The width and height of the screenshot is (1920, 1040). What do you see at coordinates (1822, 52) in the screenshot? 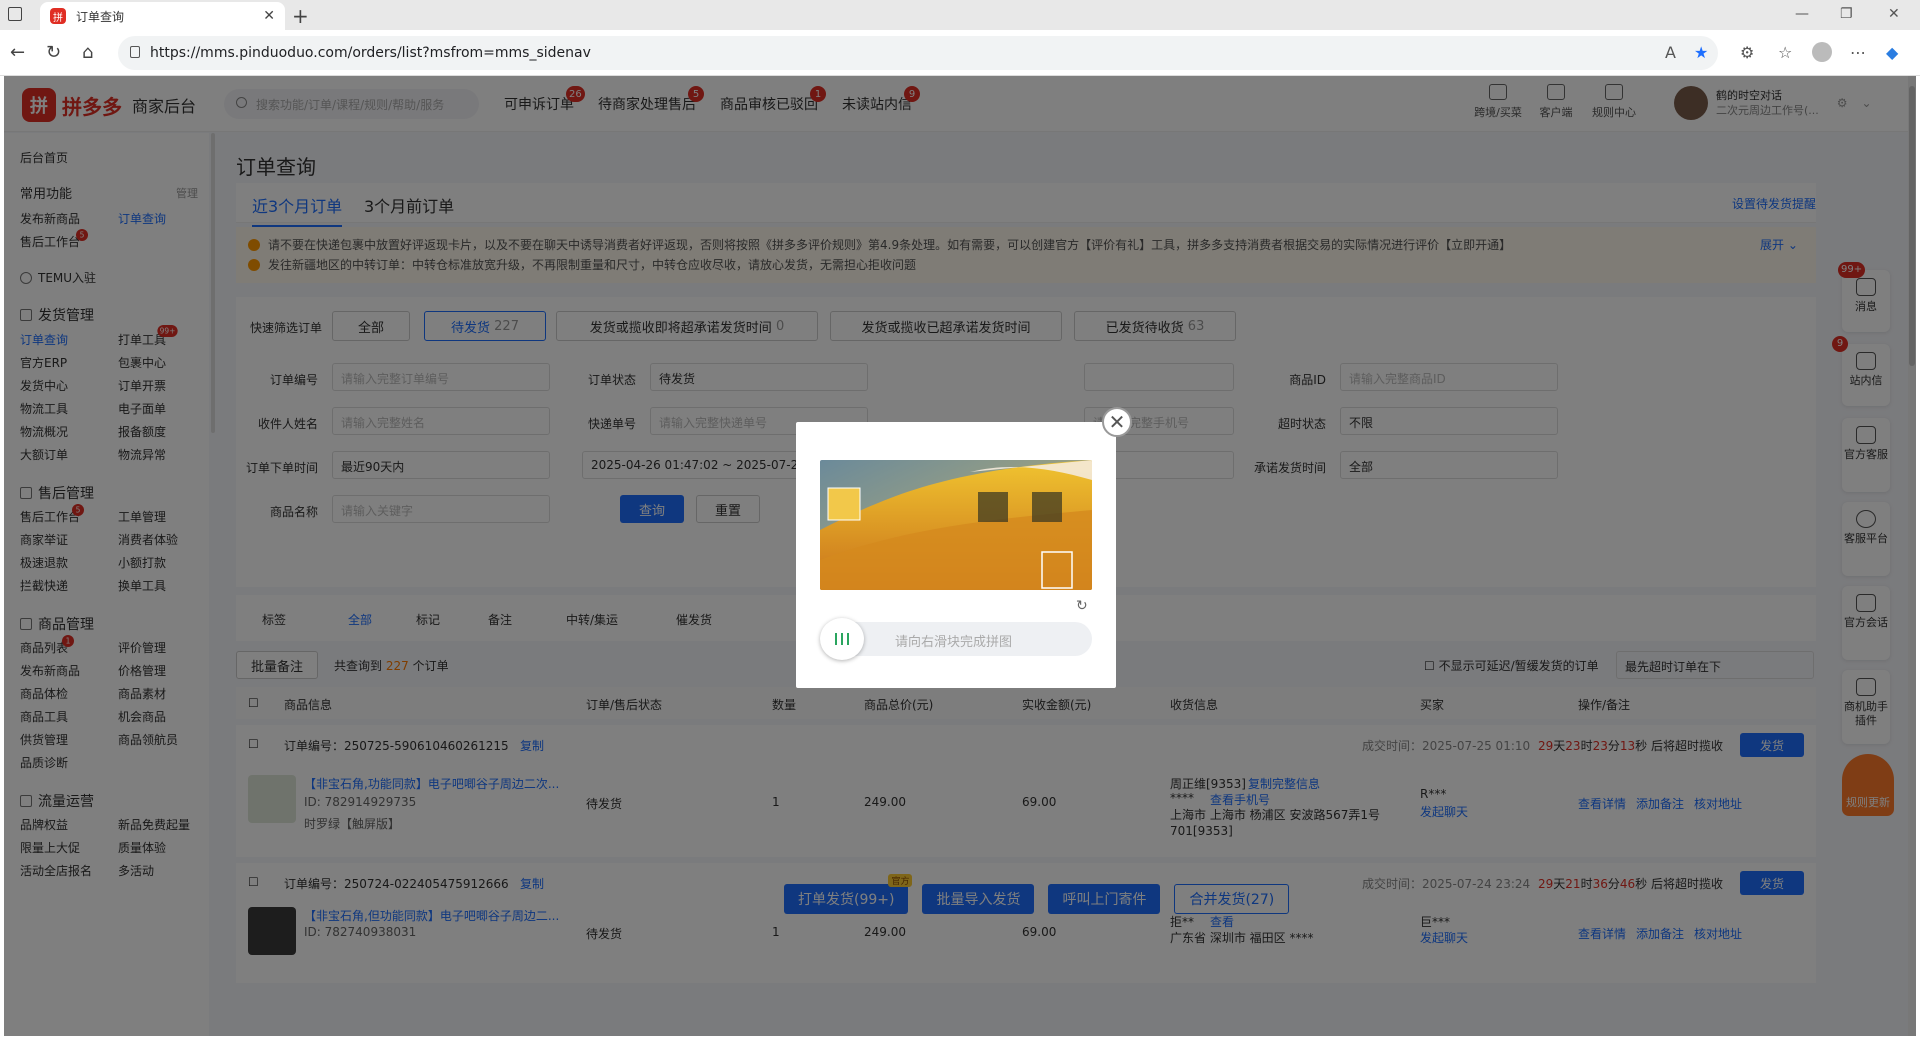
I see `profile-icon` at bounding box center [1822, 52].